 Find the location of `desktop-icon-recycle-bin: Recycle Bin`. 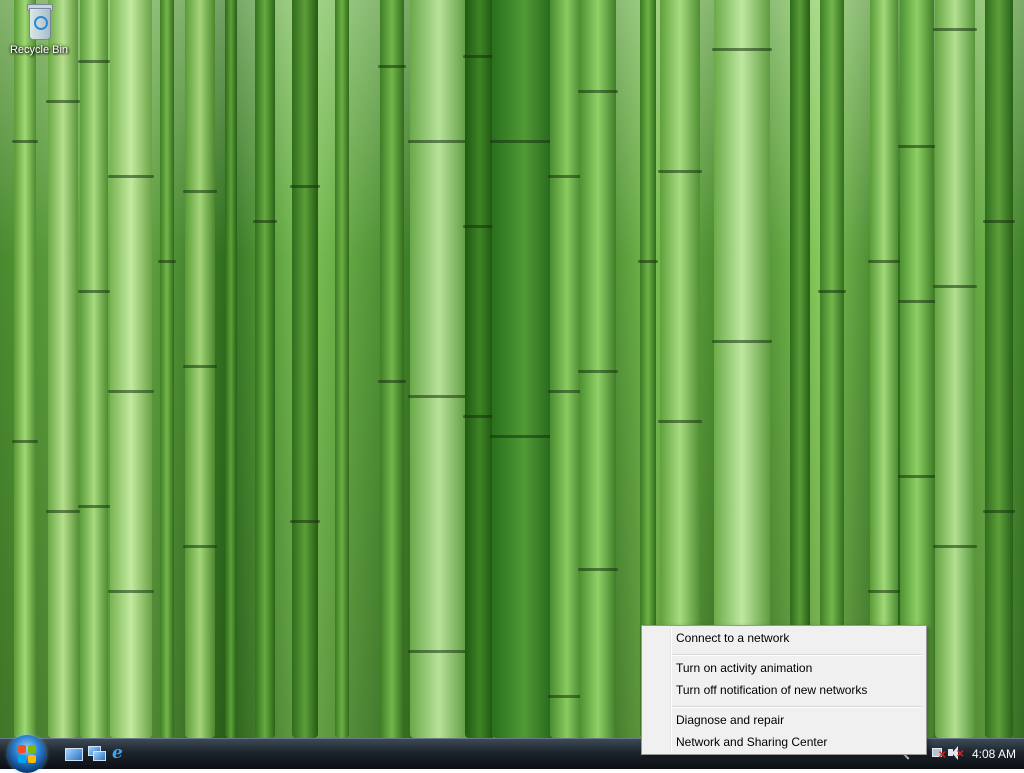

desktop-icon-recycle-bin: Recycle Bin is located at coordinates (39, 29).